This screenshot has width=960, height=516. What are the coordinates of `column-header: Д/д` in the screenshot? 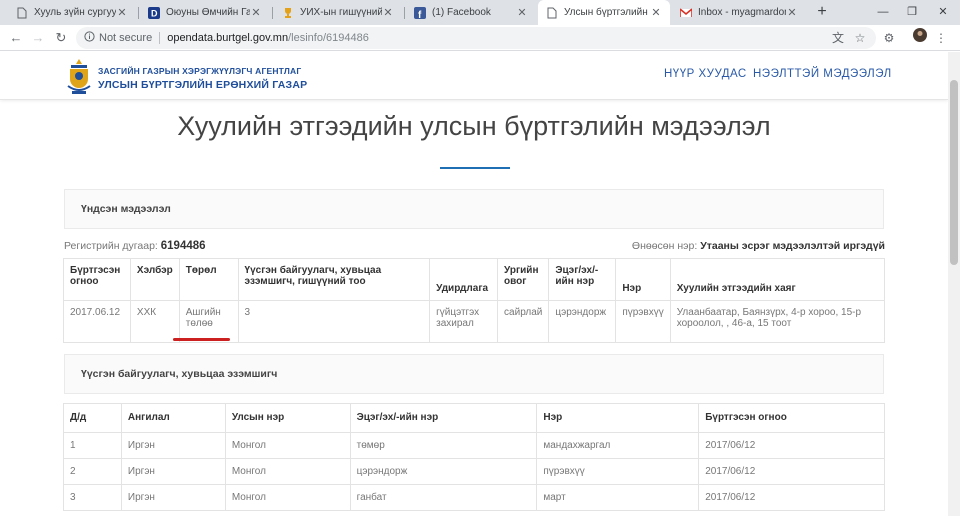 It's located at (92, 418).